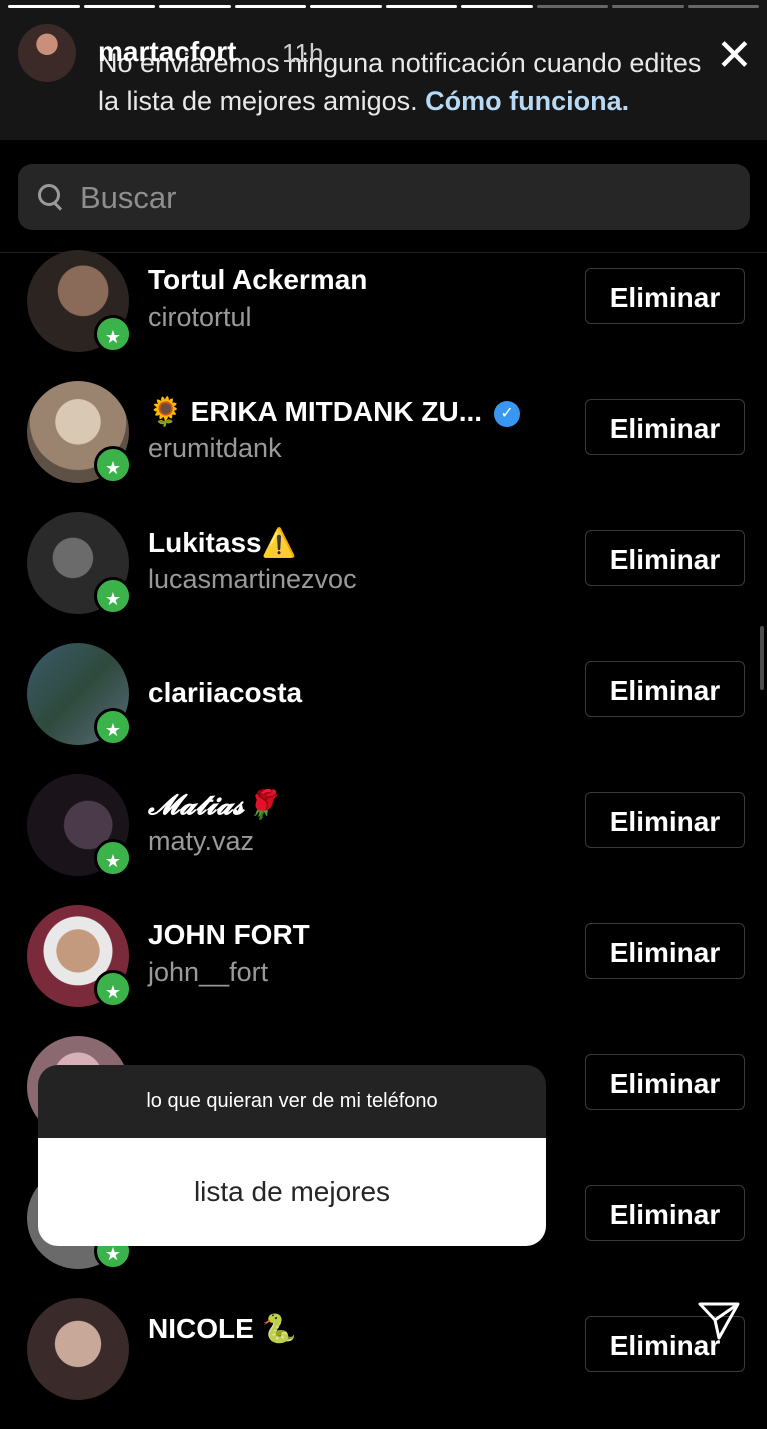  I want to click on friend-handle: john__fort, so click(208, 972).